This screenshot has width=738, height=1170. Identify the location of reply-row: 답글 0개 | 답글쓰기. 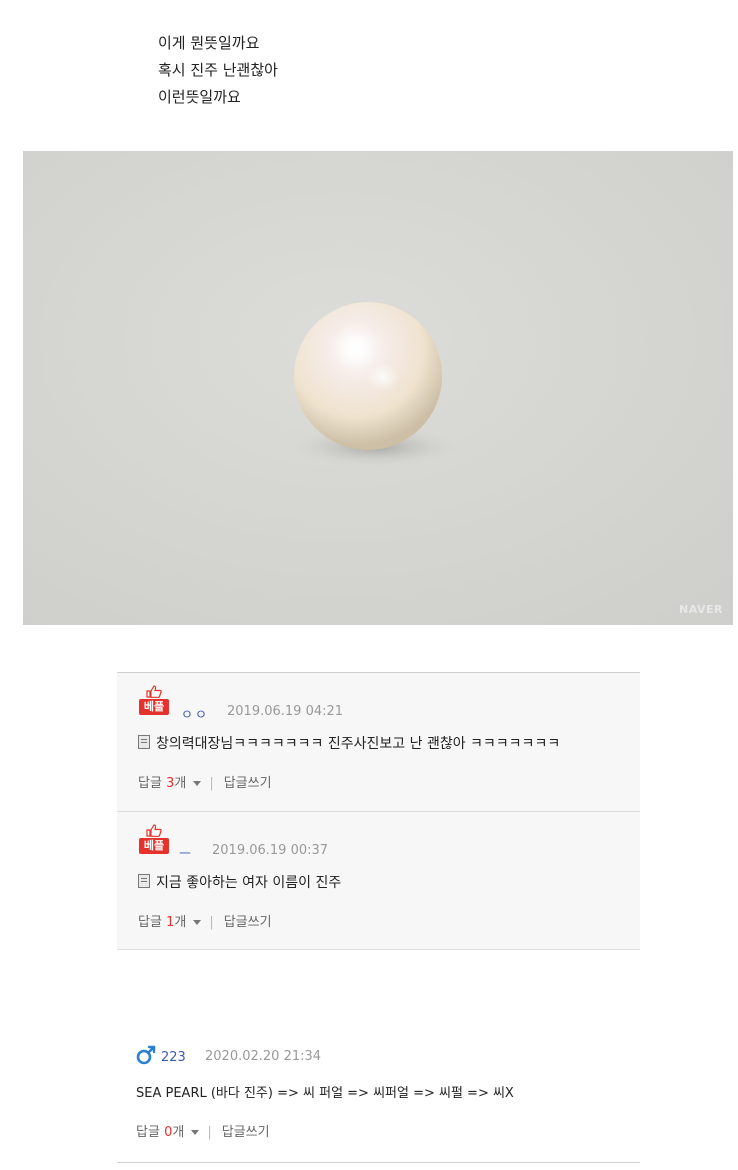
(203, 1130).